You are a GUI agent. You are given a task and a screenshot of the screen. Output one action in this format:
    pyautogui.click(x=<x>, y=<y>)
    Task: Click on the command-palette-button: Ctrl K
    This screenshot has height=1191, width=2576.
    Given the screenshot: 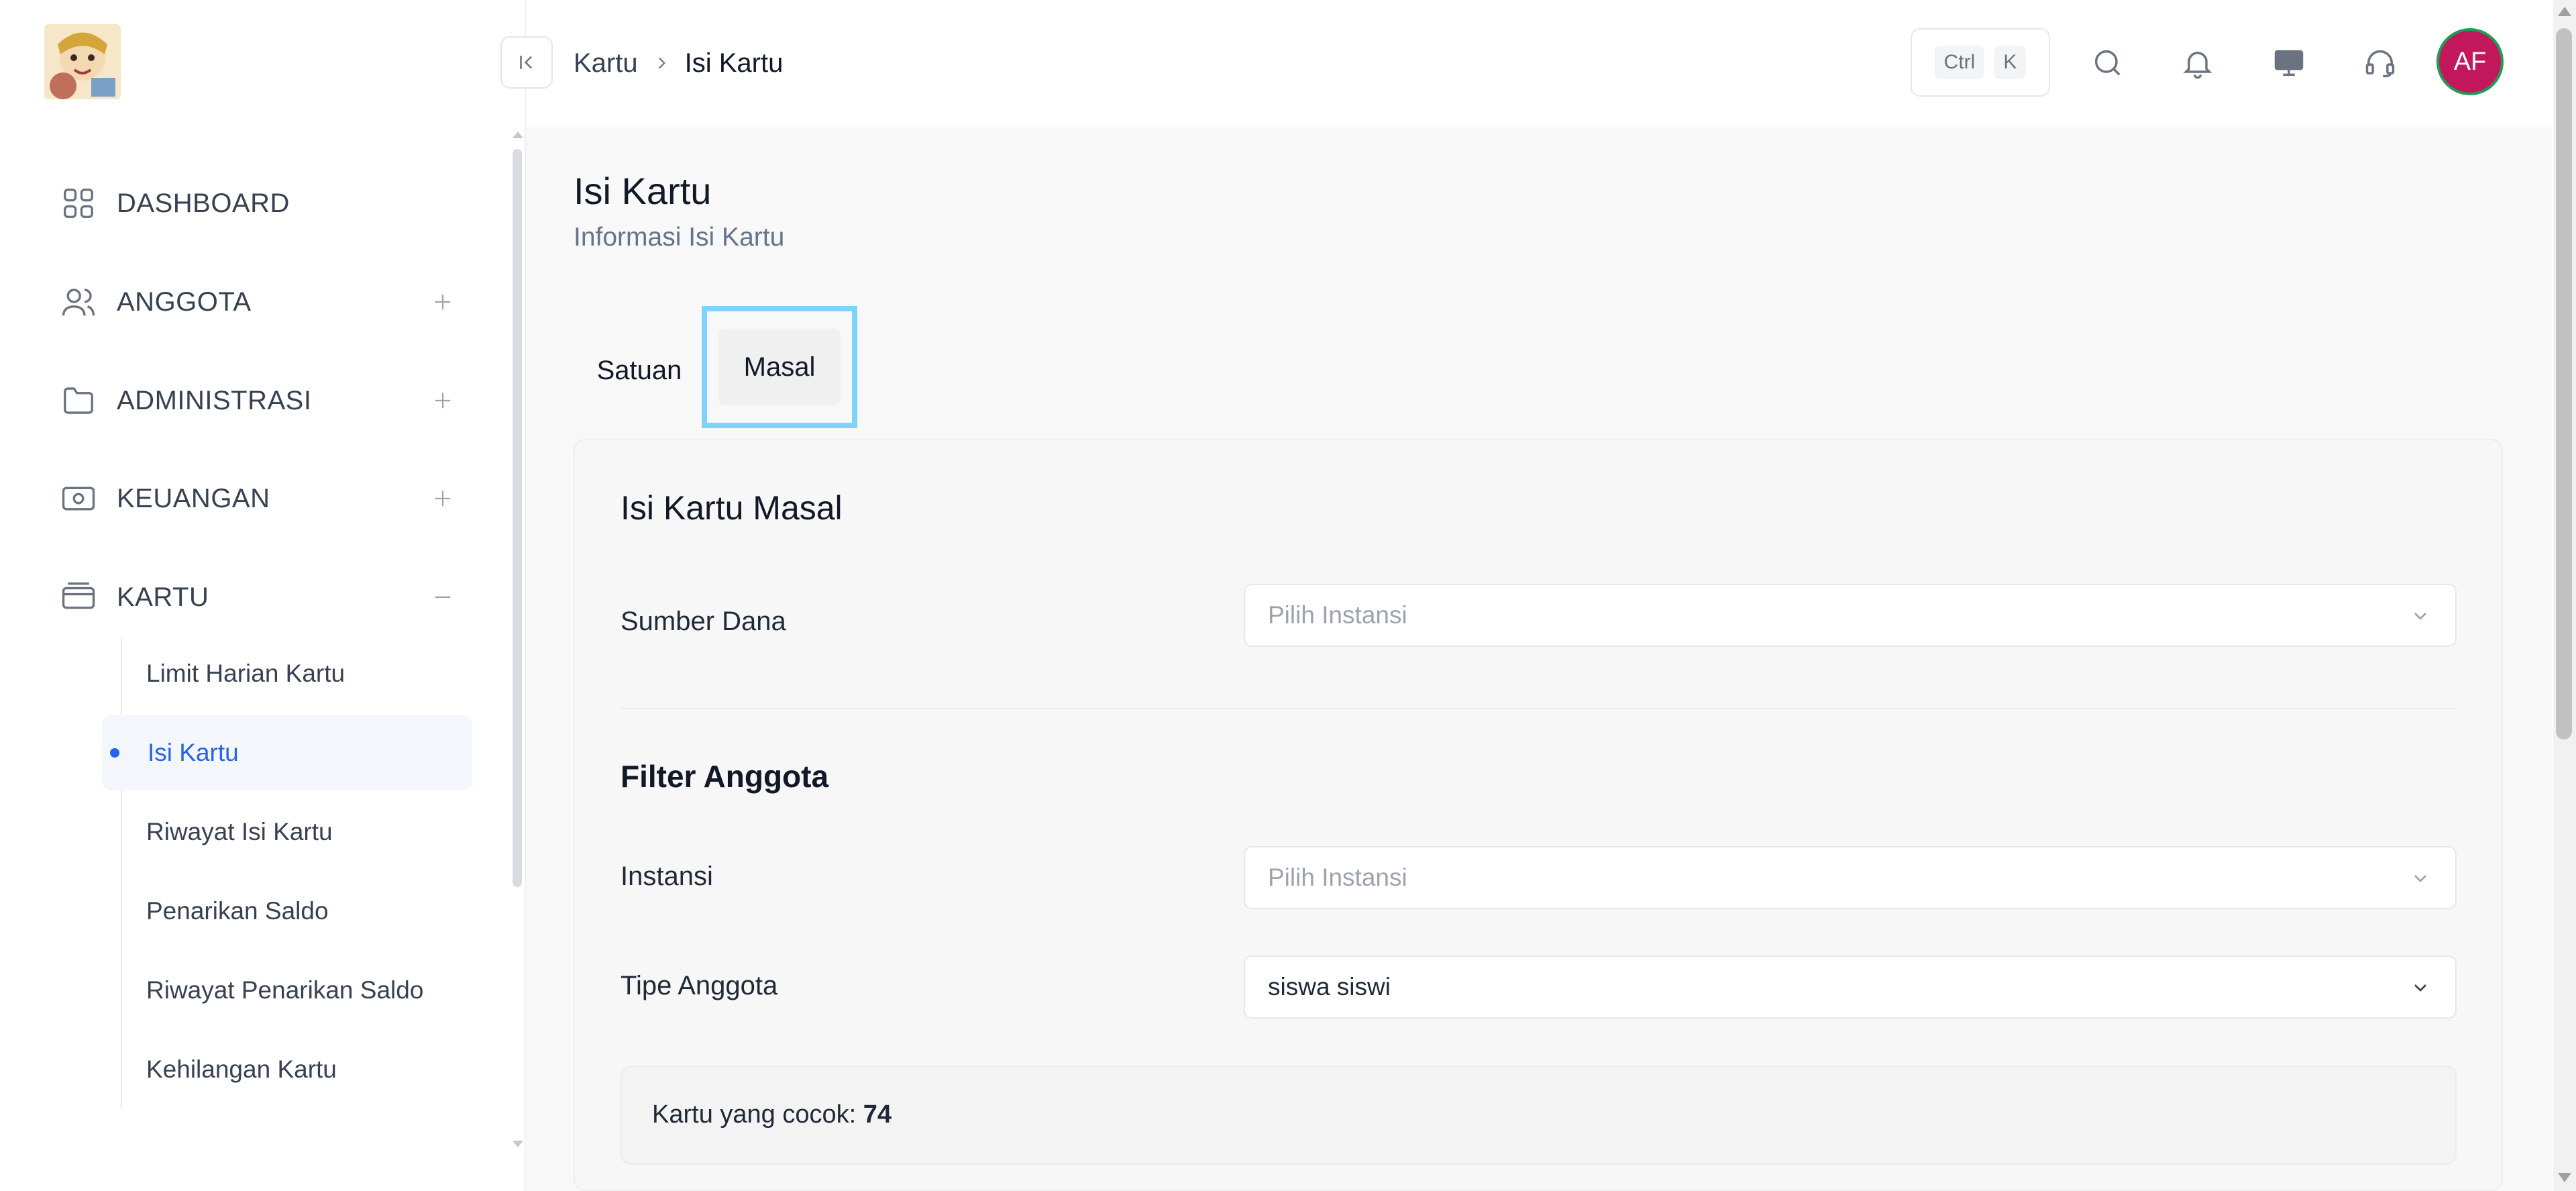 What is the action you would take?
    pyautogui.click(x=1980, y=62)
    